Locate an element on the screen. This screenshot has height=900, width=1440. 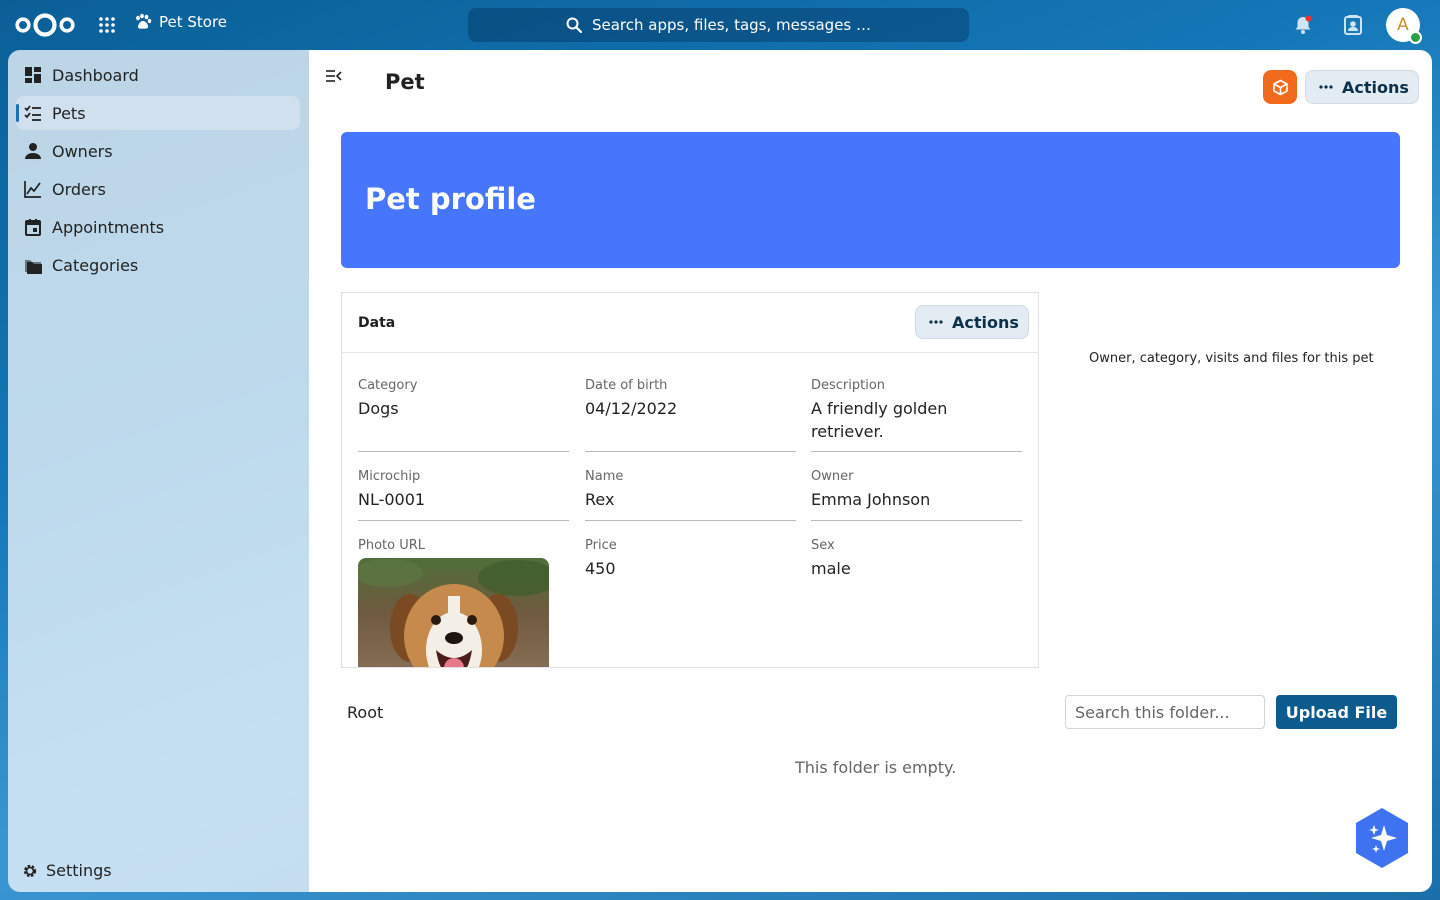
field-value: Emma Johnson is located at coordinates (871, 499).